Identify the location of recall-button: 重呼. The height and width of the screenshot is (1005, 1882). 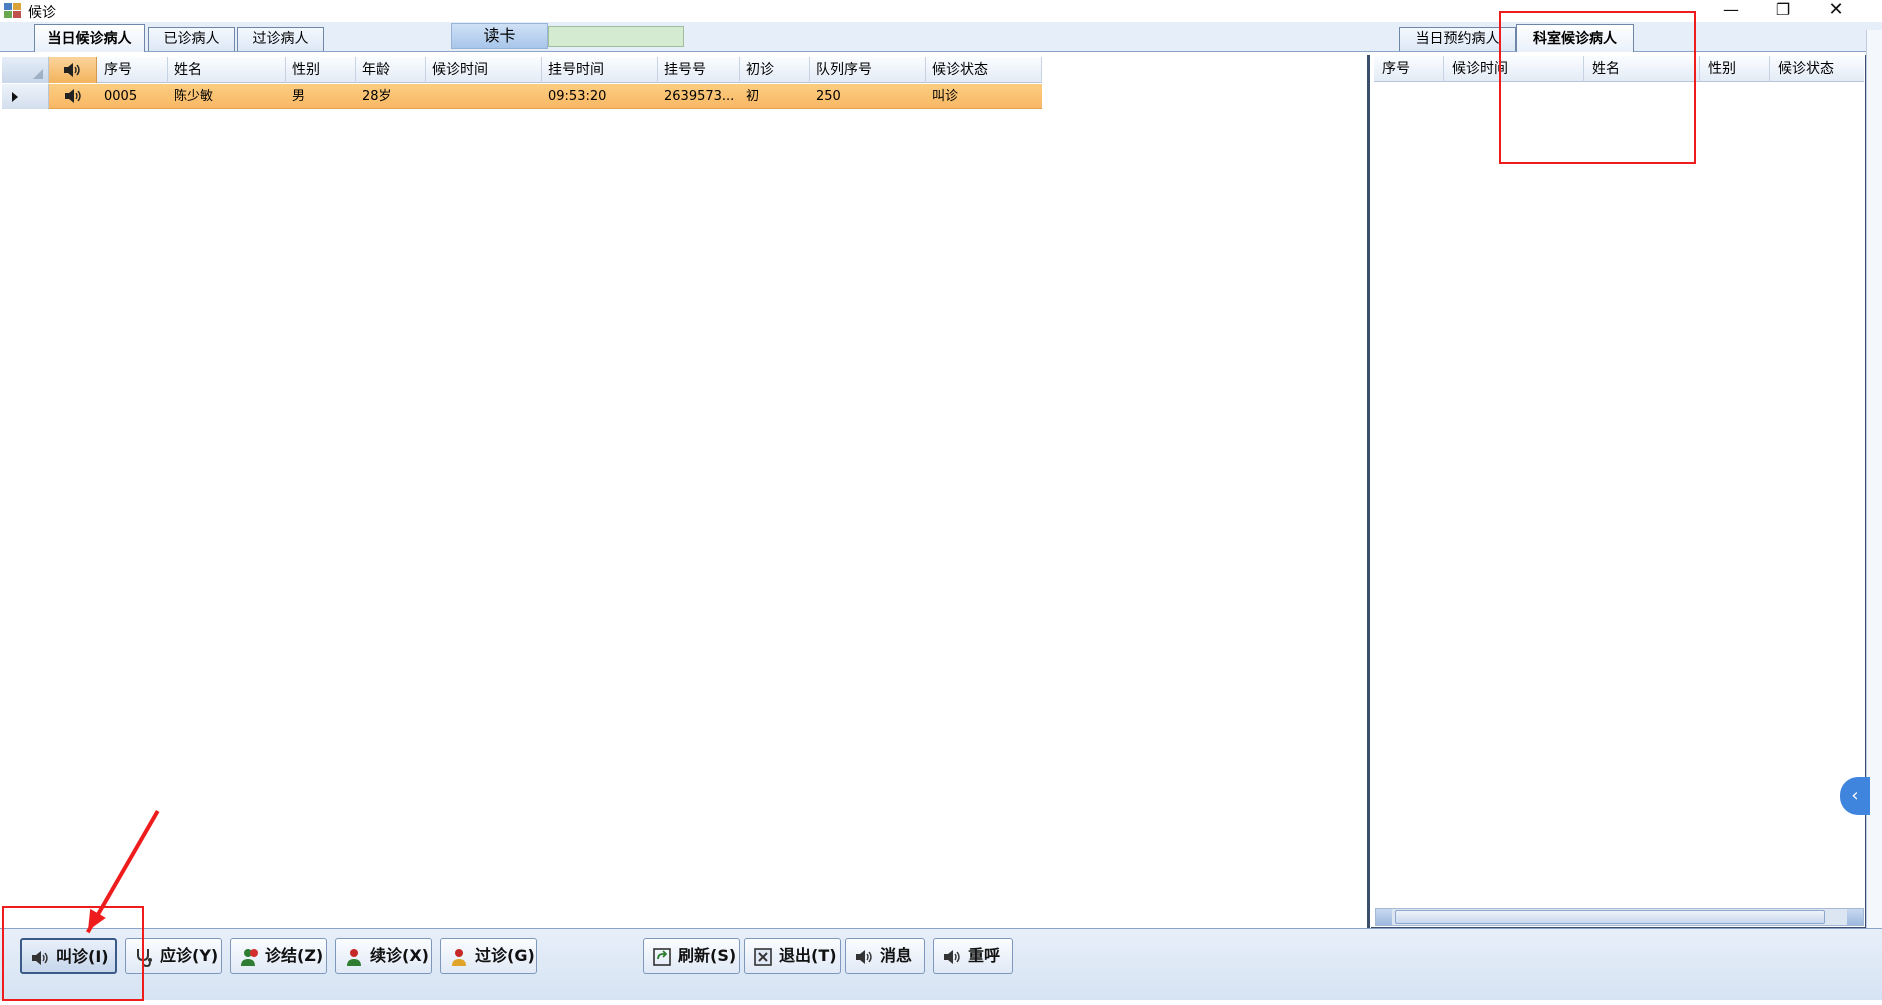
(973, 956).